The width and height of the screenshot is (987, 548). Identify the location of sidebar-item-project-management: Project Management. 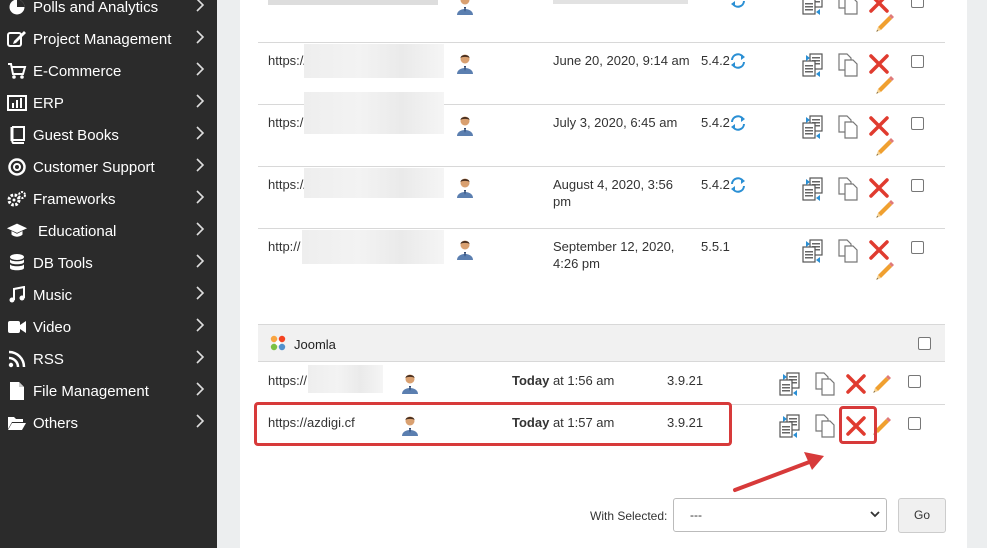
(108, 39).